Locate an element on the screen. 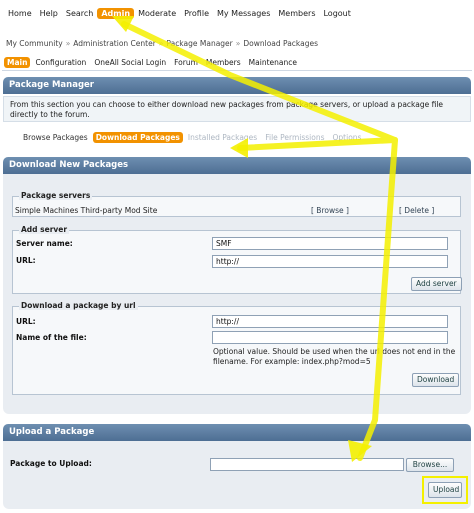  menu-help: Help is located at coordinates (49, 13).